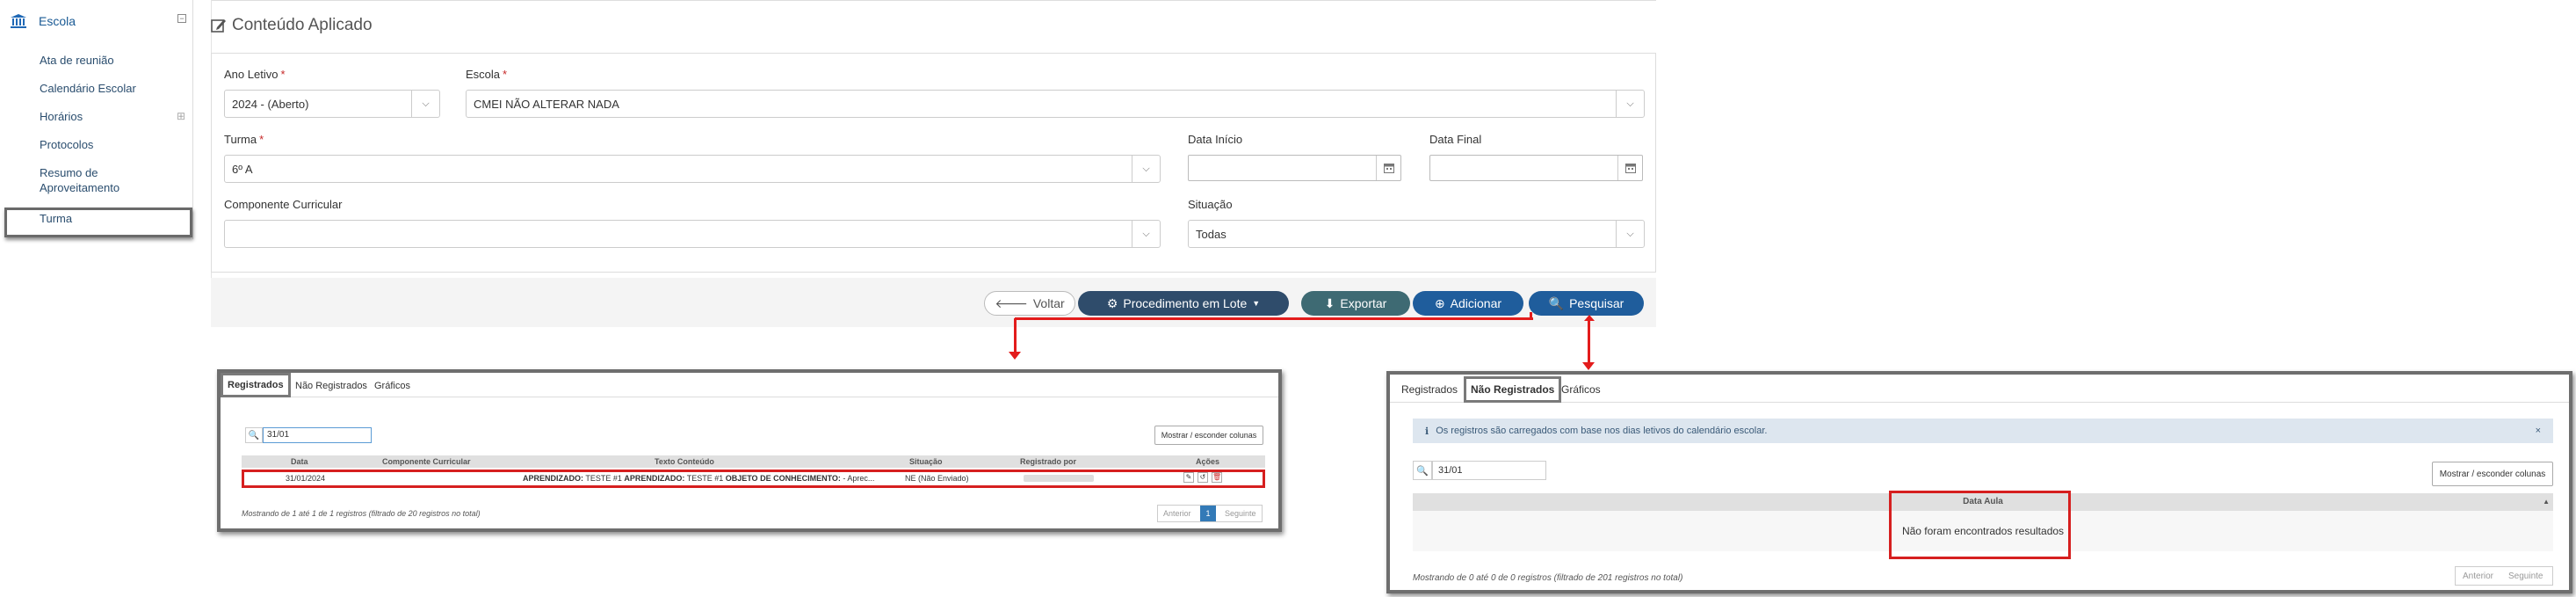 The image size is (2576, 597). Describe the element at coordinates (487, 75) in the screenshot. I see `escola-label: Escola *` at that location.